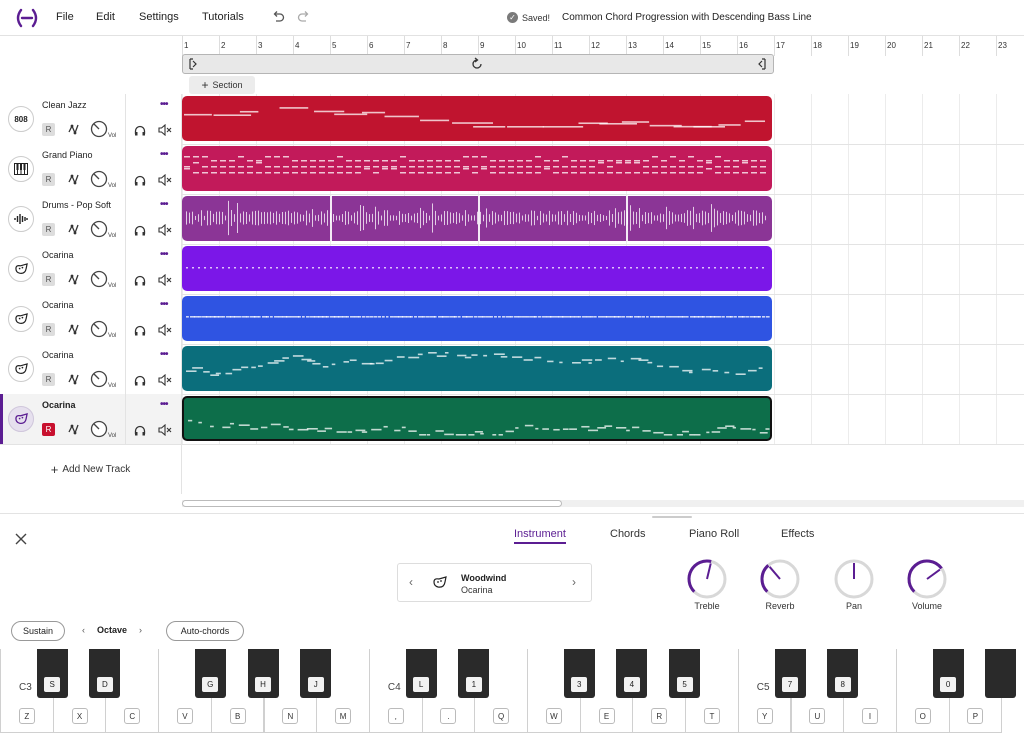 The height and width of the screenshot is (733, 1024). Describe the element at coordinates (685, 673) in the screenshot. I see `black-key: 5` at that location.